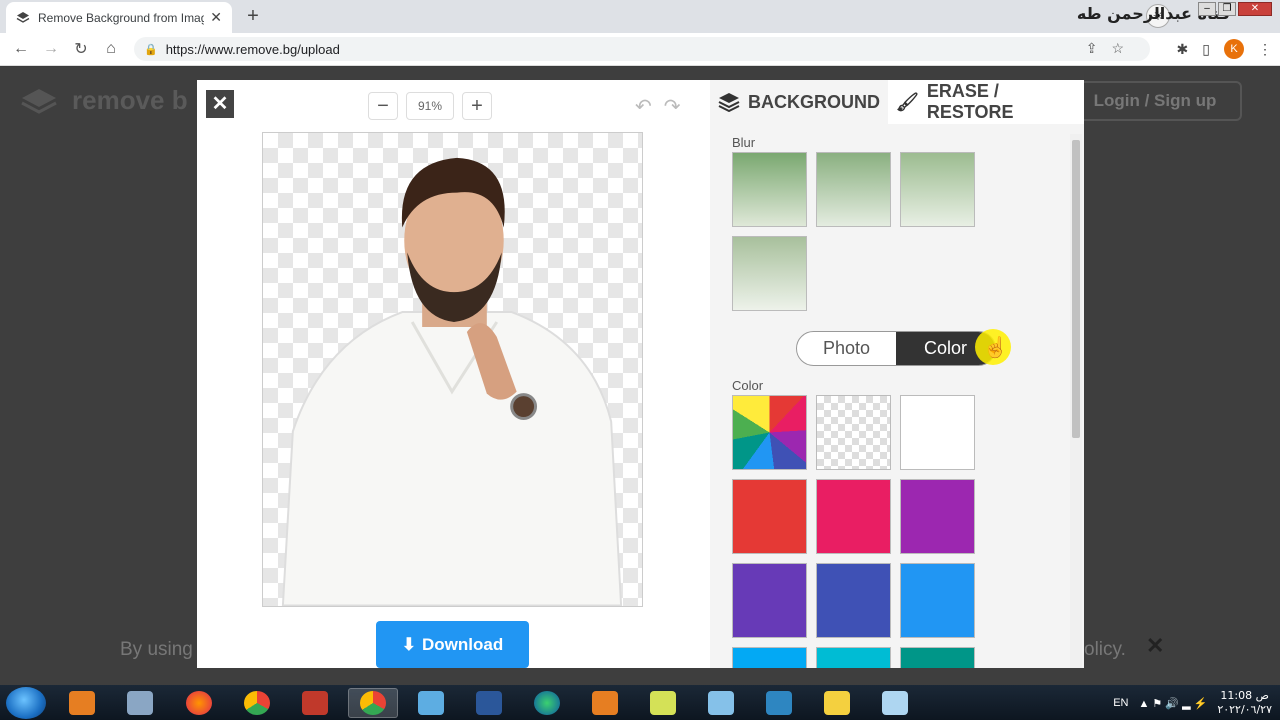 This screenshot has width=1280, height=720. I want to click on toolbar-right: ✱ ▯ K ⋮, so click(1224, 49).